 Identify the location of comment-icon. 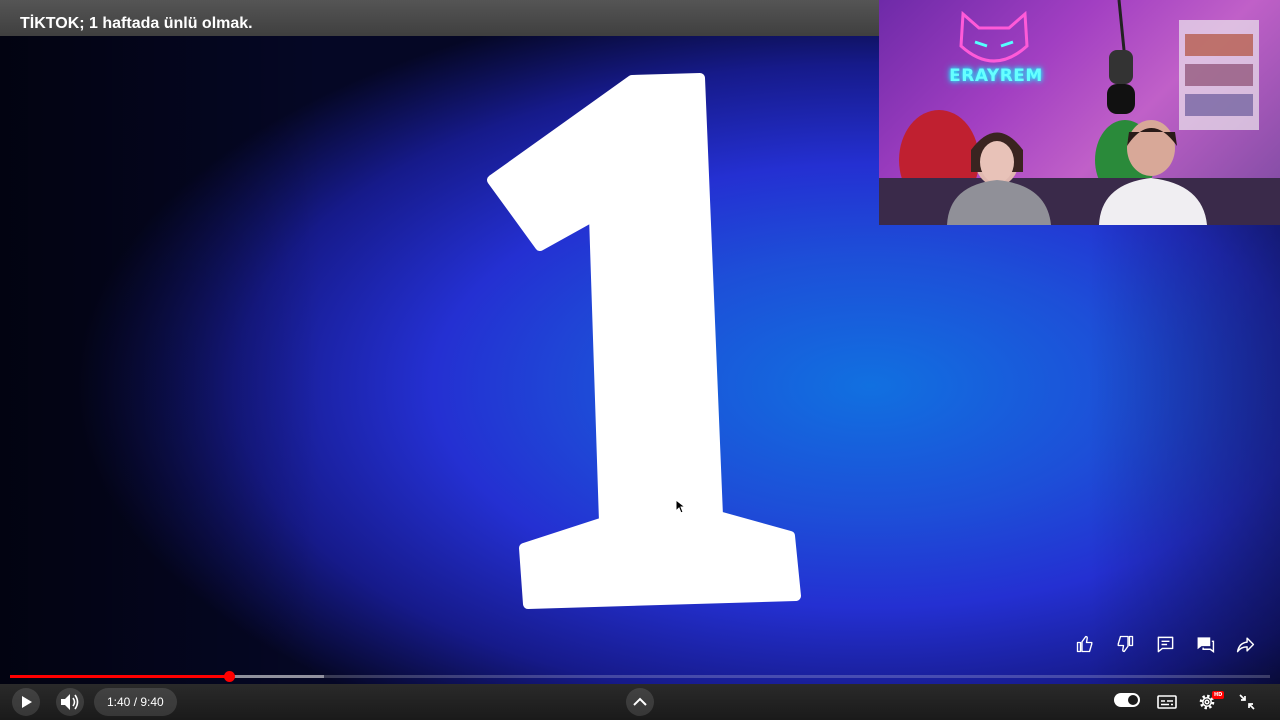
(1165, 644).